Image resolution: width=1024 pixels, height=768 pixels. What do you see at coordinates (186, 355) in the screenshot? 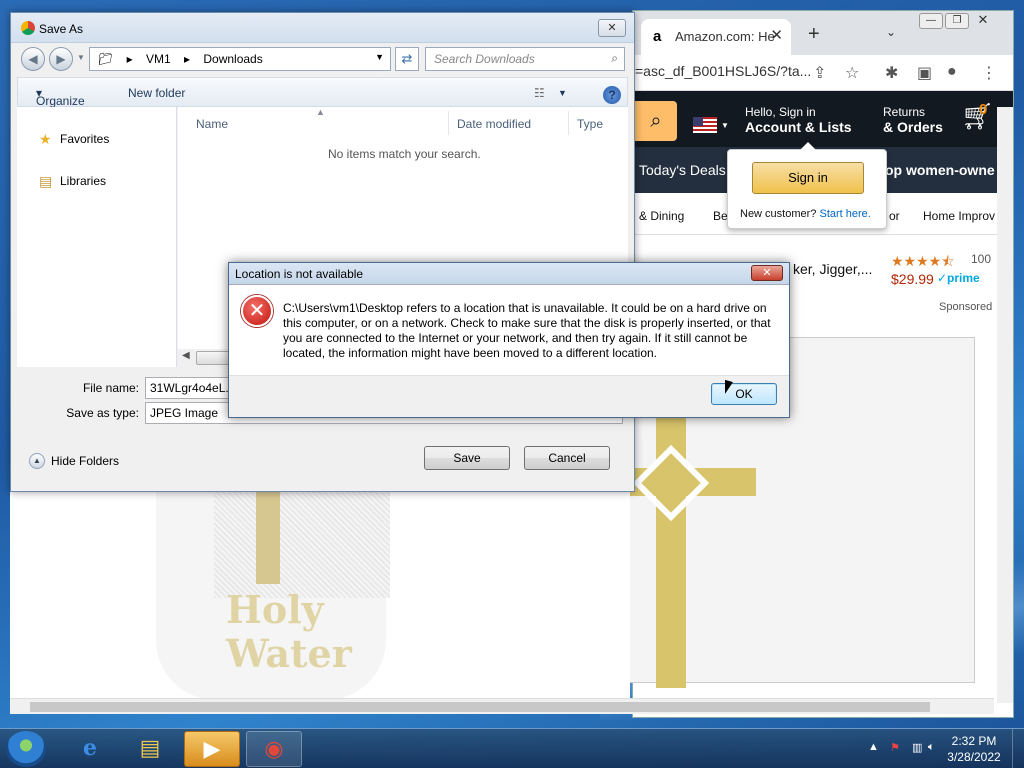
I see `scroll-left-icon: ◀` at bounding box center [186, 355].